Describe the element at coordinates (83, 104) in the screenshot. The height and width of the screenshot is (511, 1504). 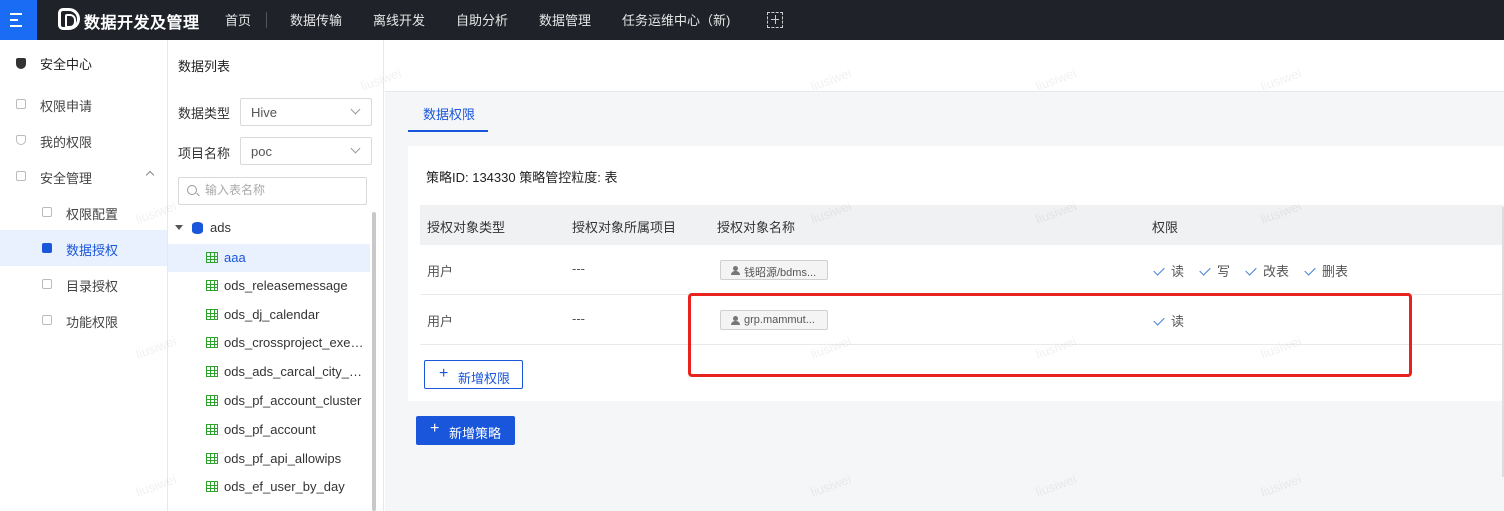
I see `sidebar-item-permission-apply: 权限申请` at that location.